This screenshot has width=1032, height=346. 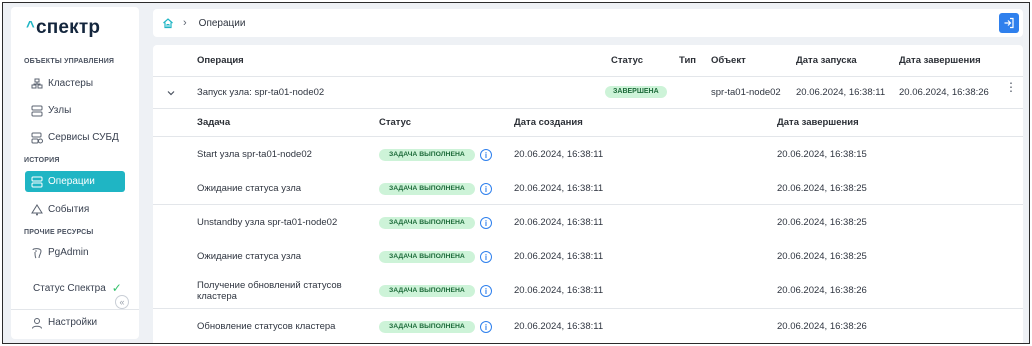 I want to click on section-title-history: ИСТОРИЯ, so click(x=42, y=160).